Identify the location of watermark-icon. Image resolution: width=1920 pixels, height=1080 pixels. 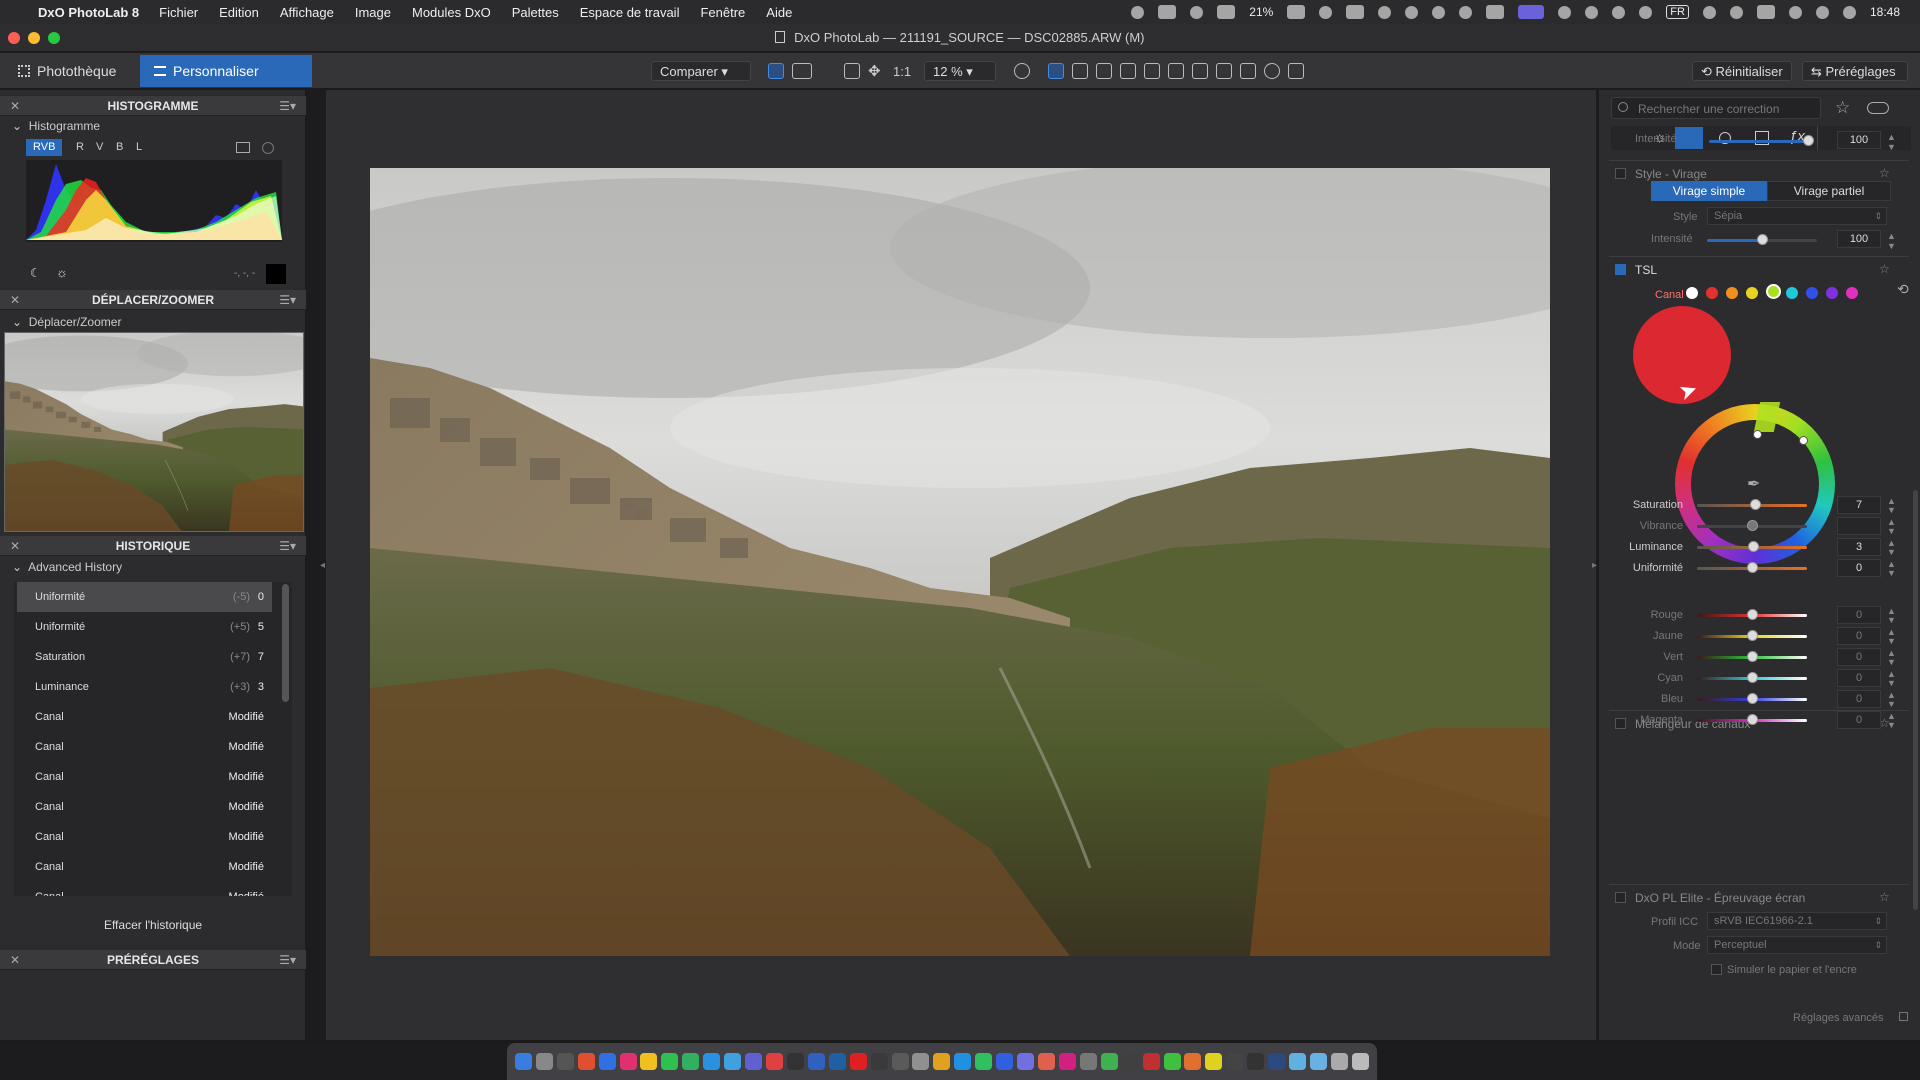
(1296, 71).